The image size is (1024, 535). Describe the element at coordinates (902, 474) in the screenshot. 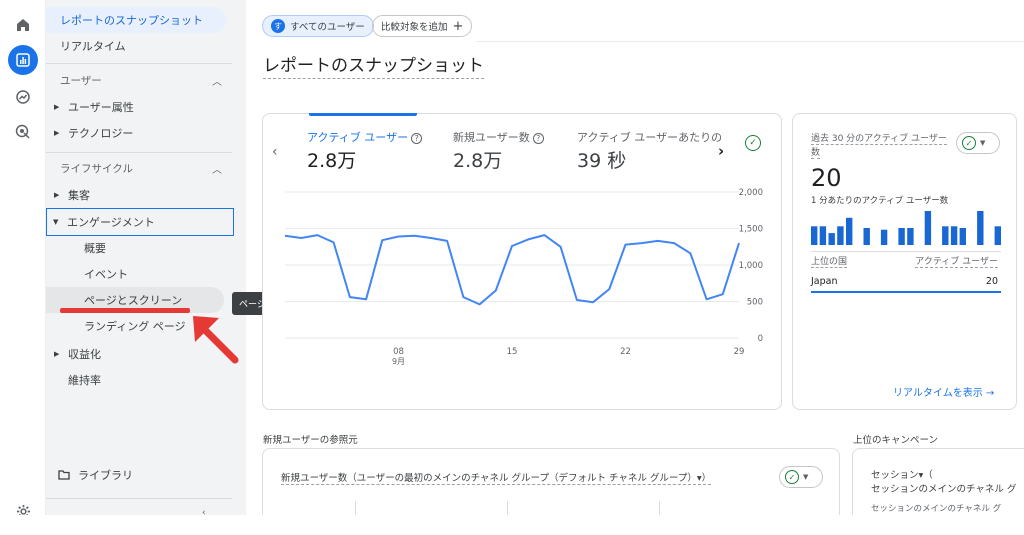

I see `campaign-header-line1: セッション▾（` at that location.